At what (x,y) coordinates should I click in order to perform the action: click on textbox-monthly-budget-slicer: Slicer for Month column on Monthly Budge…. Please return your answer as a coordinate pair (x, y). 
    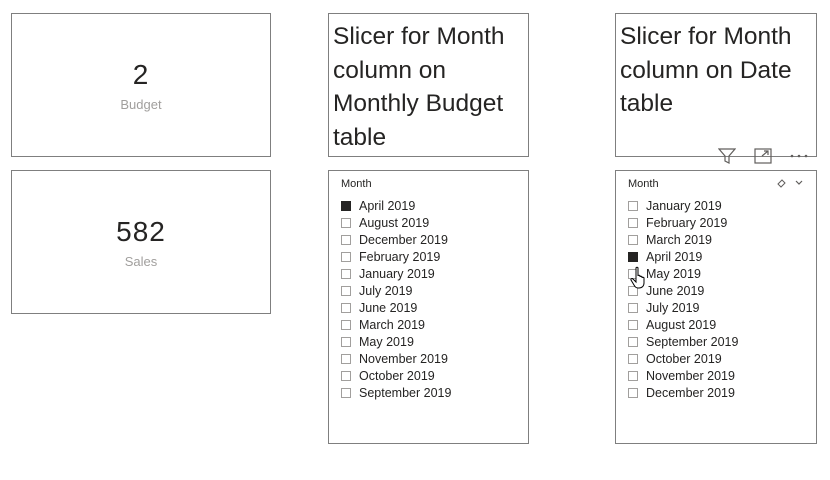
    Looking at the image, I should click on (428, 85).